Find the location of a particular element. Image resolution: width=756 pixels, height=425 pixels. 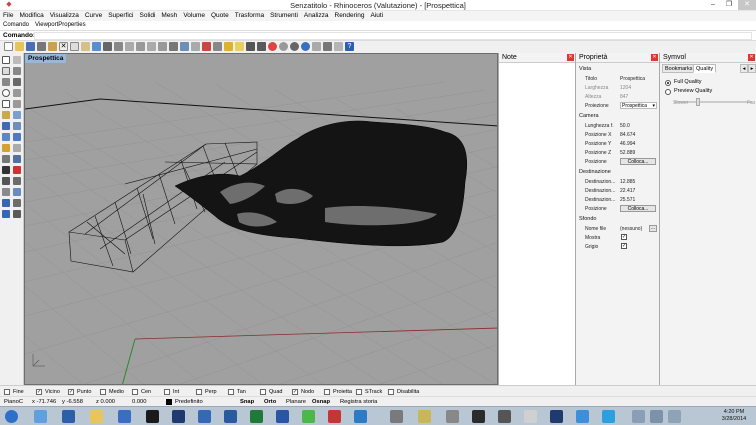

menu-strumenti: Strumenti is located at coordinates (284, 16).